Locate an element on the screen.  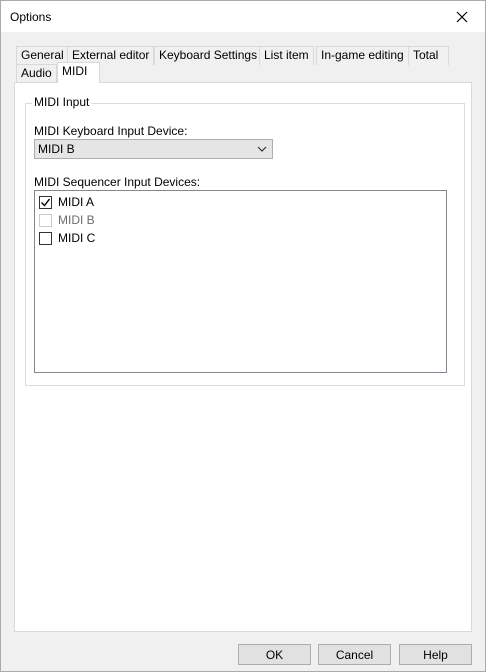
tab-in-game-editing: In-game editing is located at coordinates (362, 55).